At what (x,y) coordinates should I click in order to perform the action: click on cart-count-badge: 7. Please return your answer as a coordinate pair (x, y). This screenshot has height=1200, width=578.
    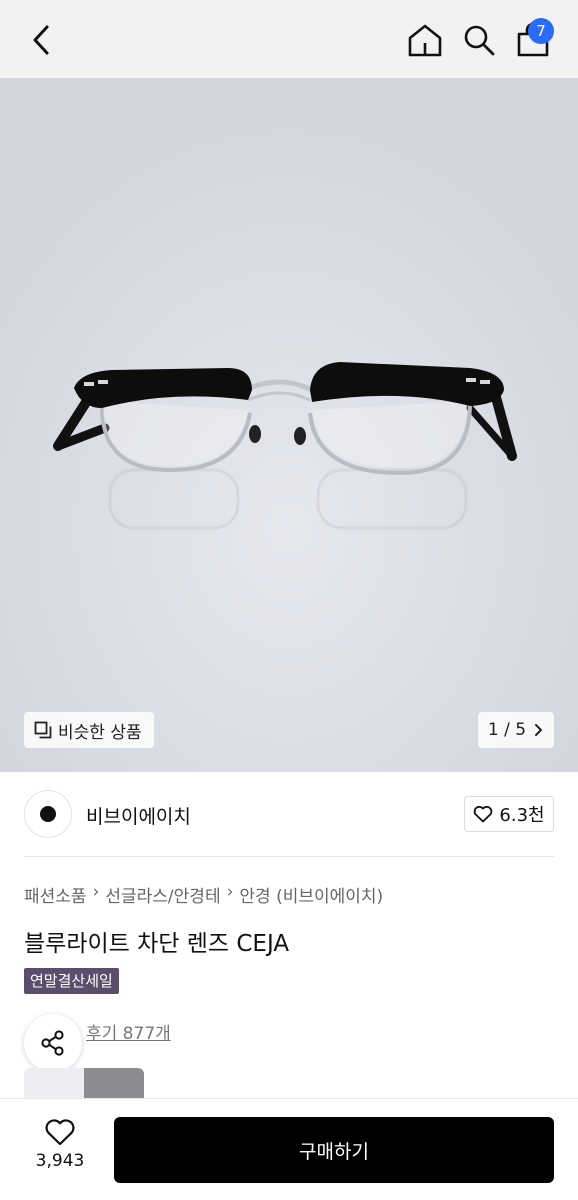
    Looking at the image, I should click on (541, 31).